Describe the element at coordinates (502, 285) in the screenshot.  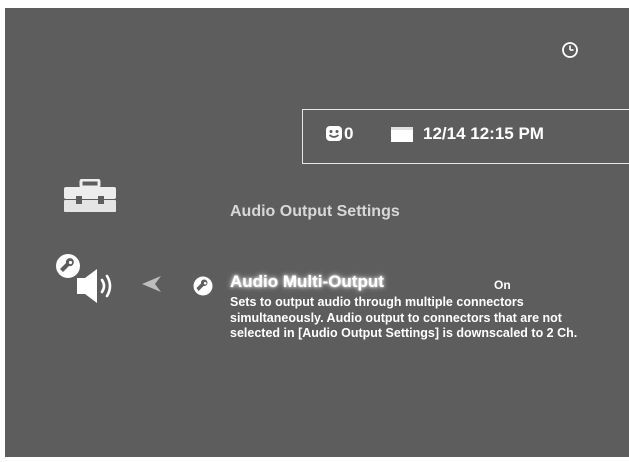
I see `menu-item-value: On` at that location.